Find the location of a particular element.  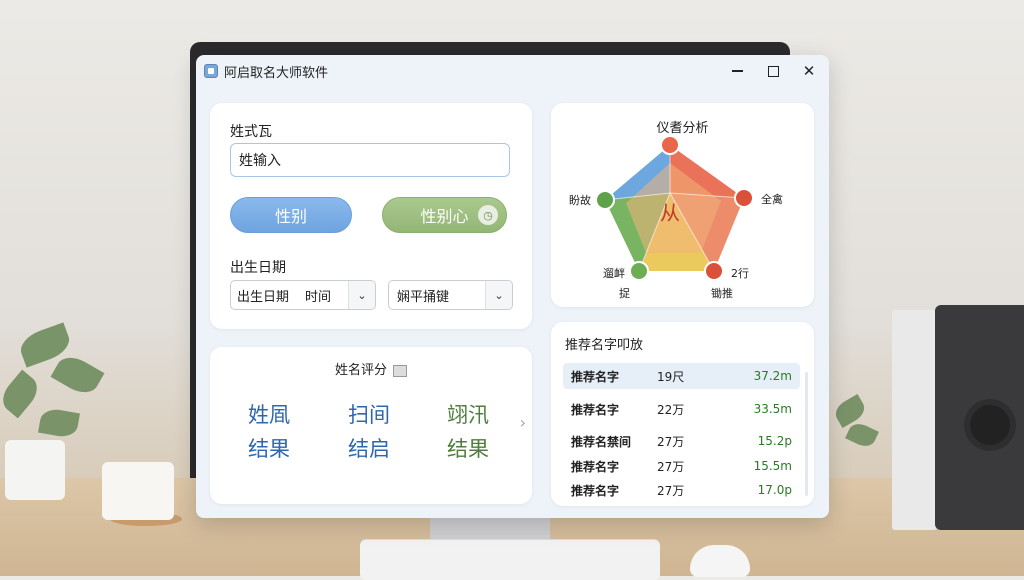

background-plant-pot is located at coordinates (35, 470).